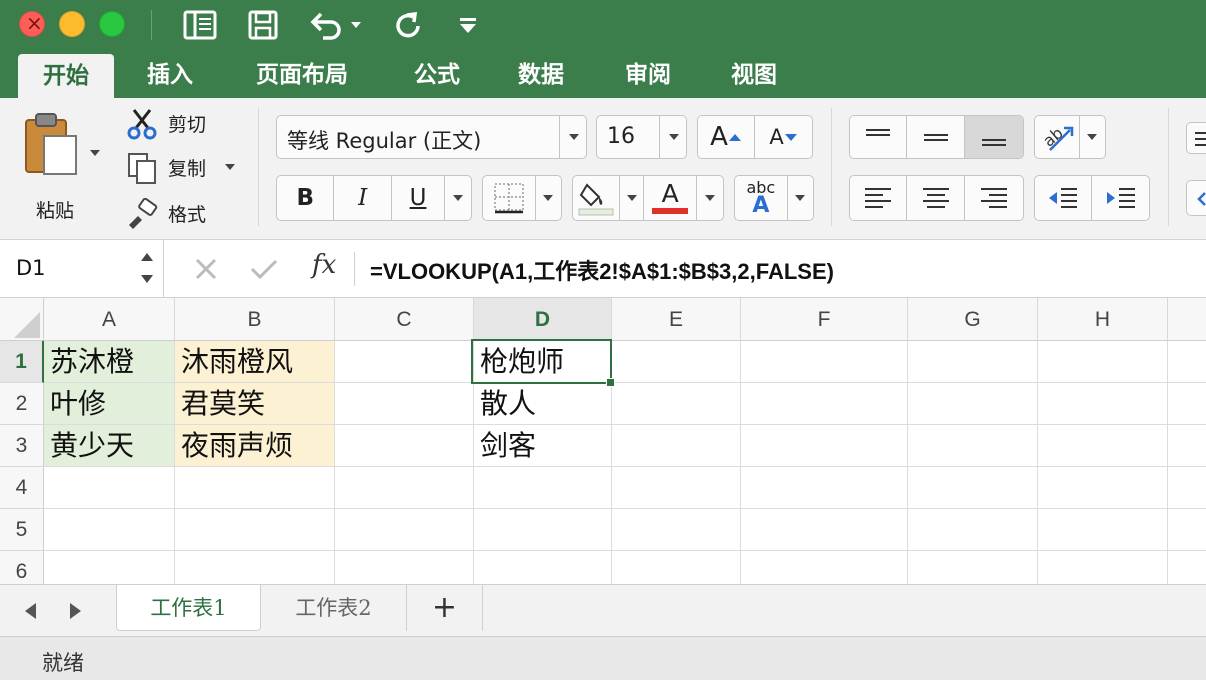 This screenshot has width=1206, height=680. Describe the element at coordinates (334, 608) in the screenshot. I see `sheet-tab-2: 工作表2` at that location.